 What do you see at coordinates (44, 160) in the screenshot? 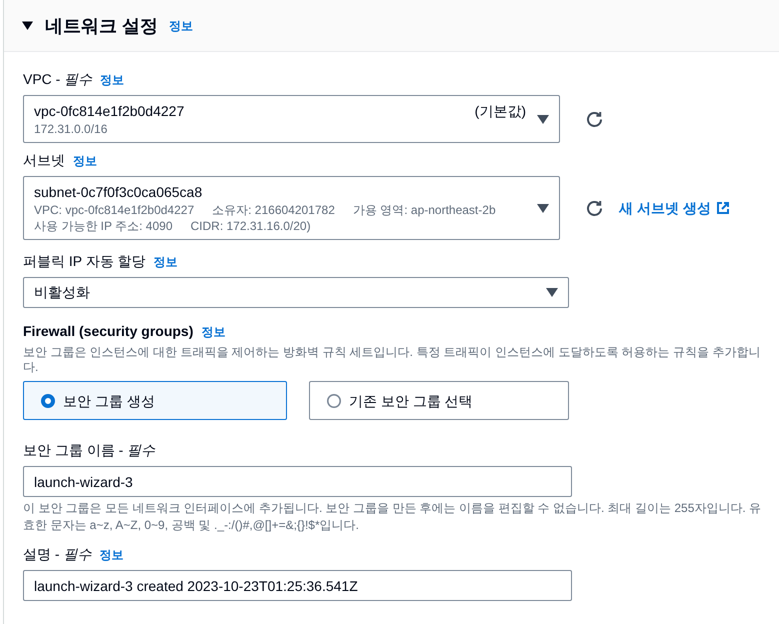
I see `field-label: 서브넷` at bounding box center [44, 160].